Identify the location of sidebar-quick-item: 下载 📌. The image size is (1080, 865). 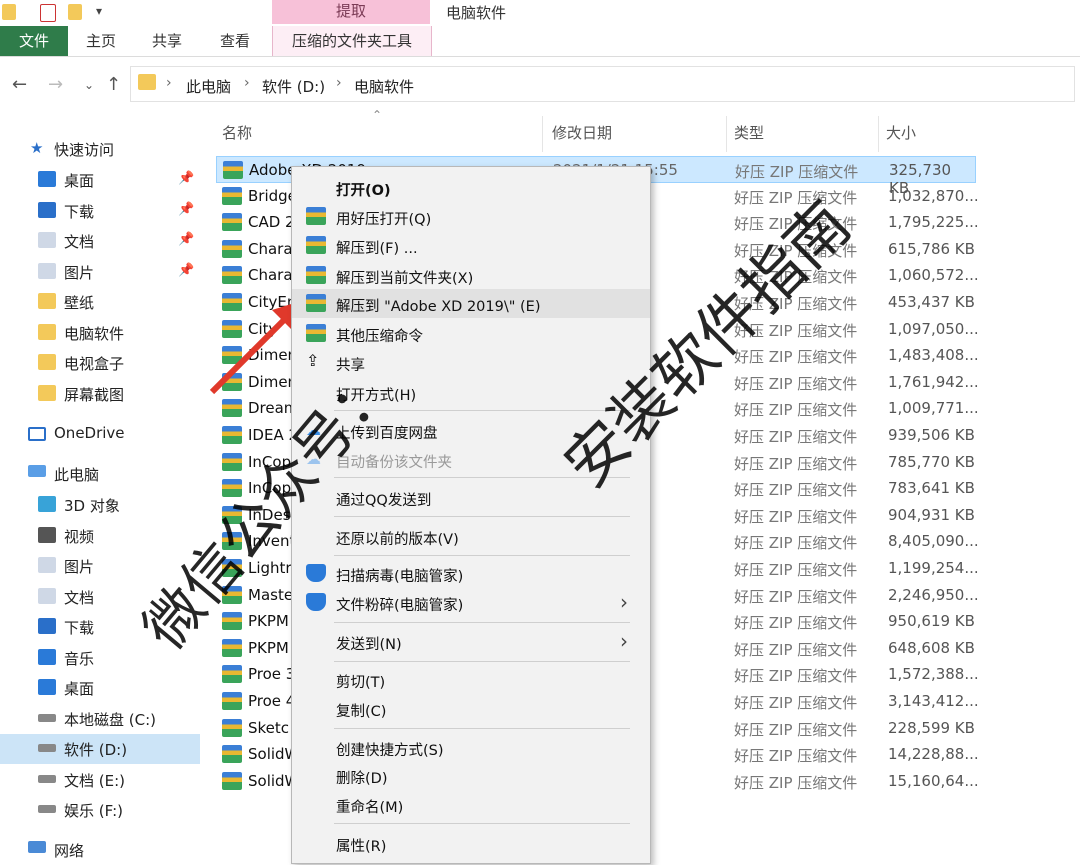
(100, 211).